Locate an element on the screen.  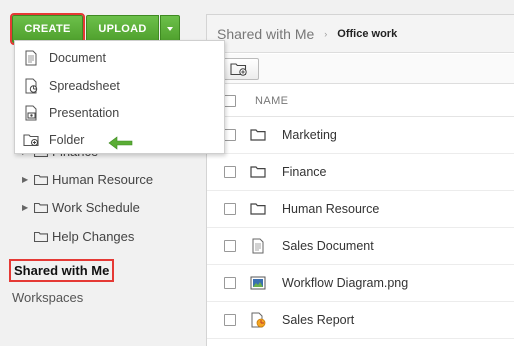
sidebar-item-label: Work Schedule is located at coordinates (96, 207).